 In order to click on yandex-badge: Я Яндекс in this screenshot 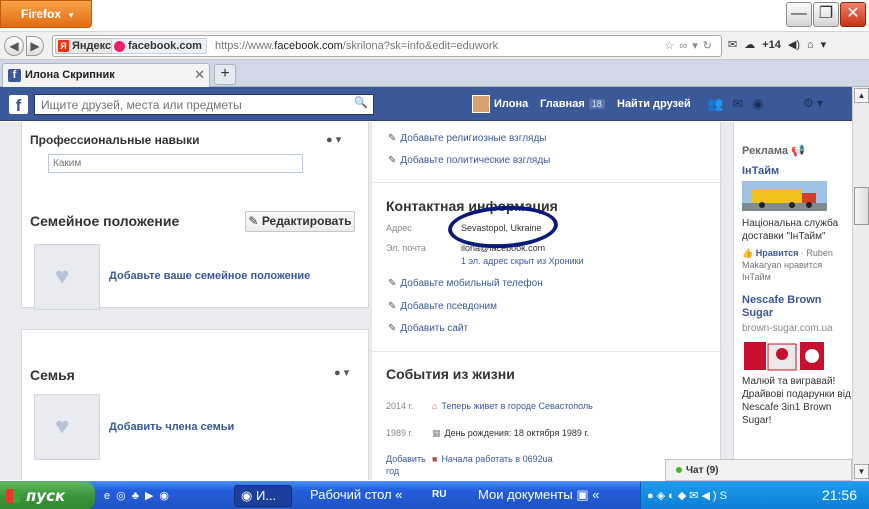, I will do `click(86, 46)`.